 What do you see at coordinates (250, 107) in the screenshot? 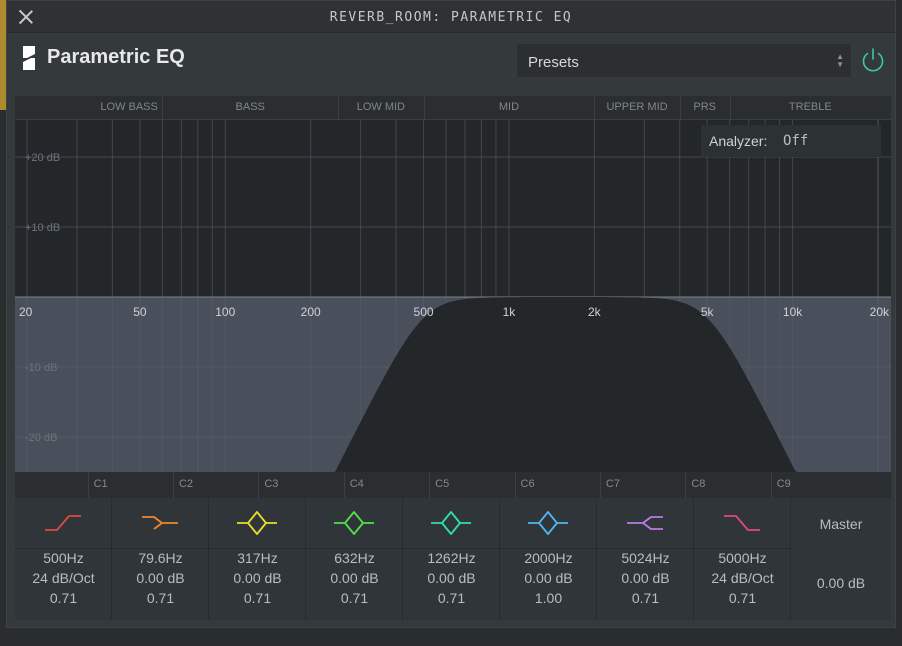
I see `band-region-label: BASS` at bounding box center [250, 107].